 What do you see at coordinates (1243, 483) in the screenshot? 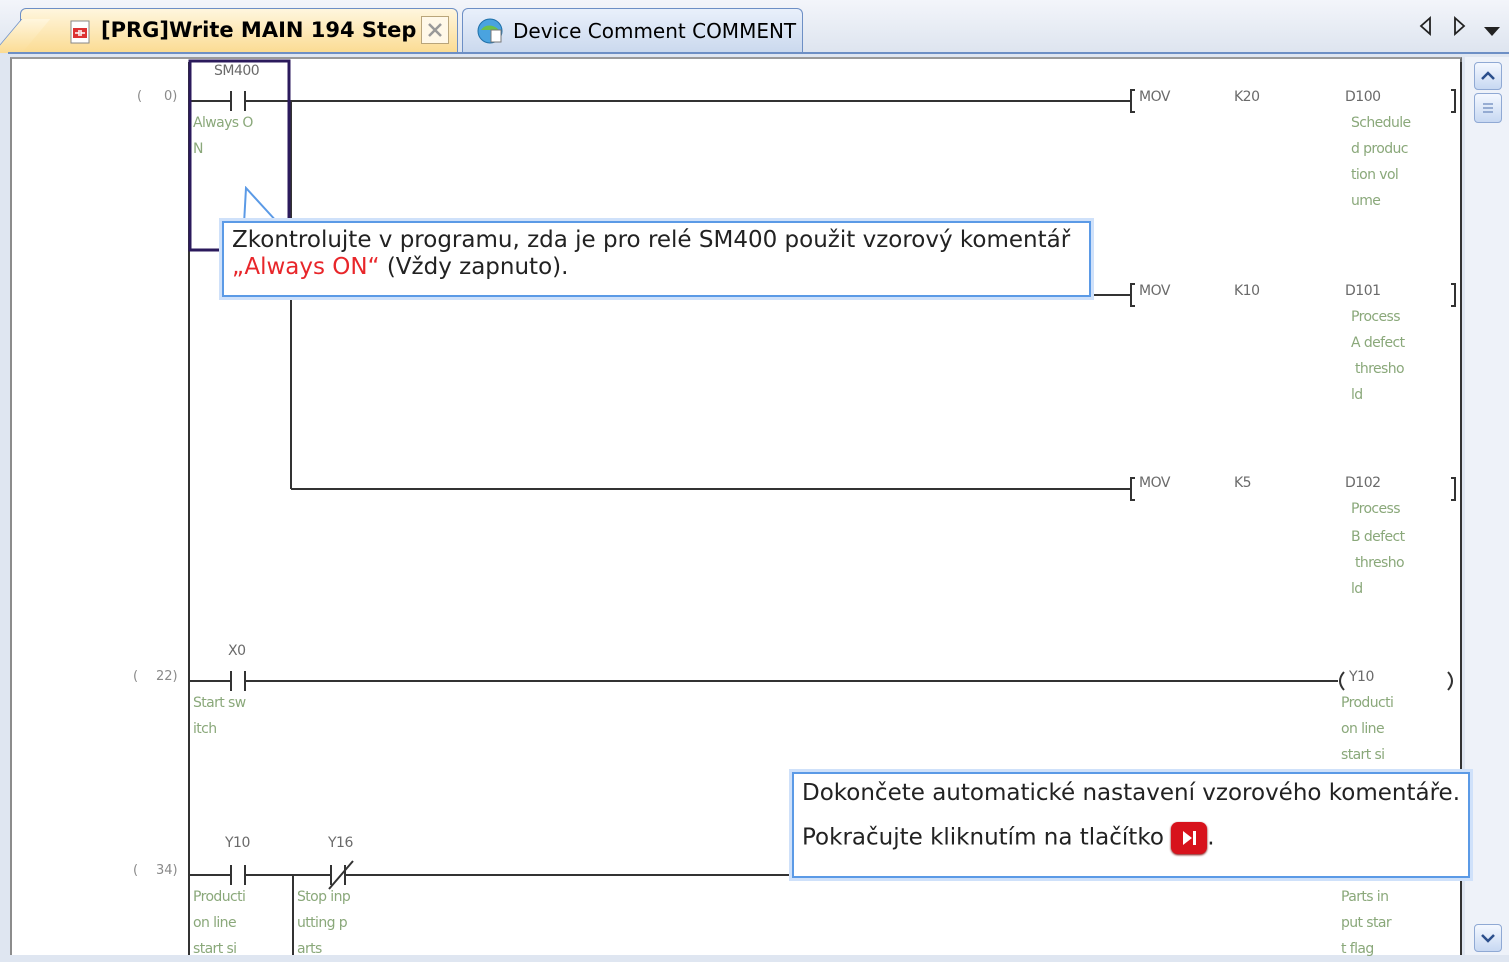
I see `instruction-src: K5` at bounding box center [1243, 483].